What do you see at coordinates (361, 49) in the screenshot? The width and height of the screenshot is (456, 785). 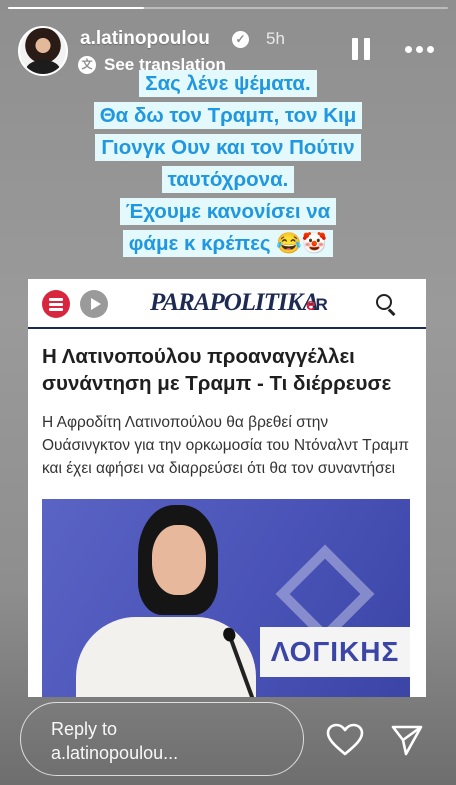 I see `pause-icon` at bounding box center [361, 49].